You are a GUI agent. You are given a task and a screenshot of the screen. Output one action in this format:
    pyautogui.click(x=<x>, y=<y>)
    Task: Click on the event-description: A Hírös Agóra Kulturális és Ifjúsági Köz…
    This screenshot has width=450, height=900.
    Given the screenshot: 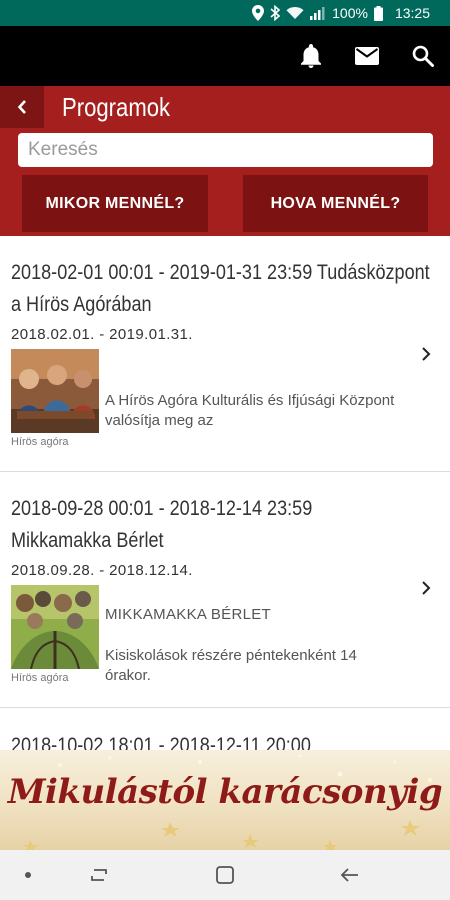 What is the action you would take?
    pyautogui.click(x=250, y=410)
    